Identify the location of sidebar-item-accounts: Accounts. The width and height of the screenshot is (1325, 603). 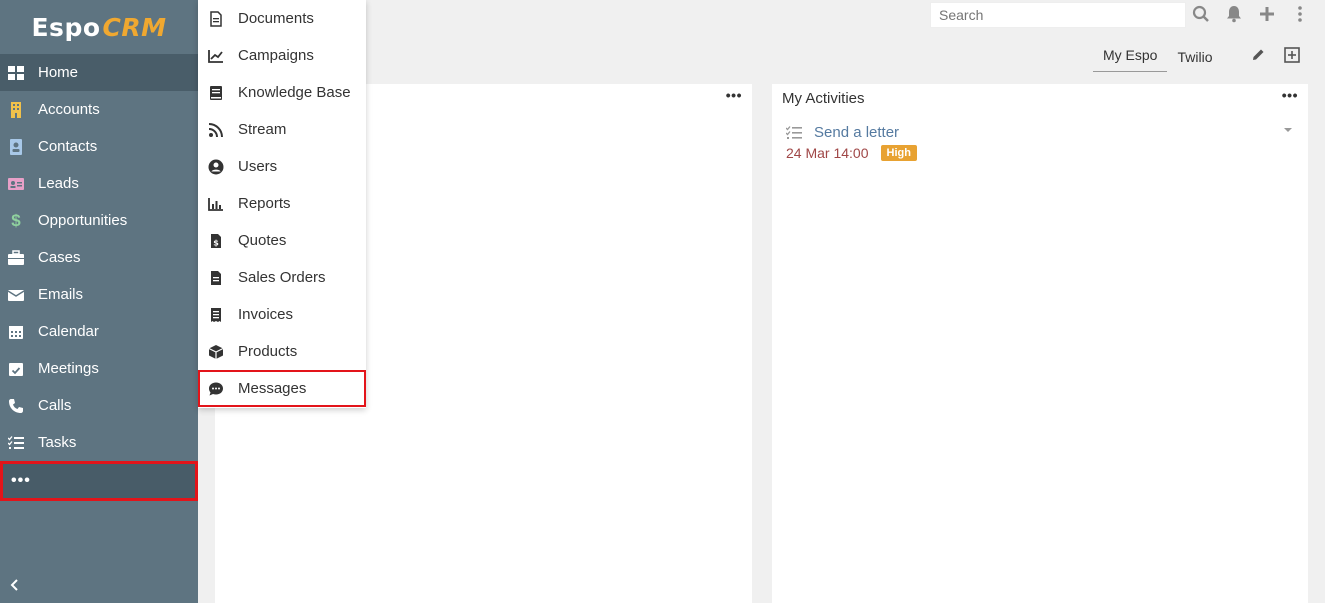
(99, 109).